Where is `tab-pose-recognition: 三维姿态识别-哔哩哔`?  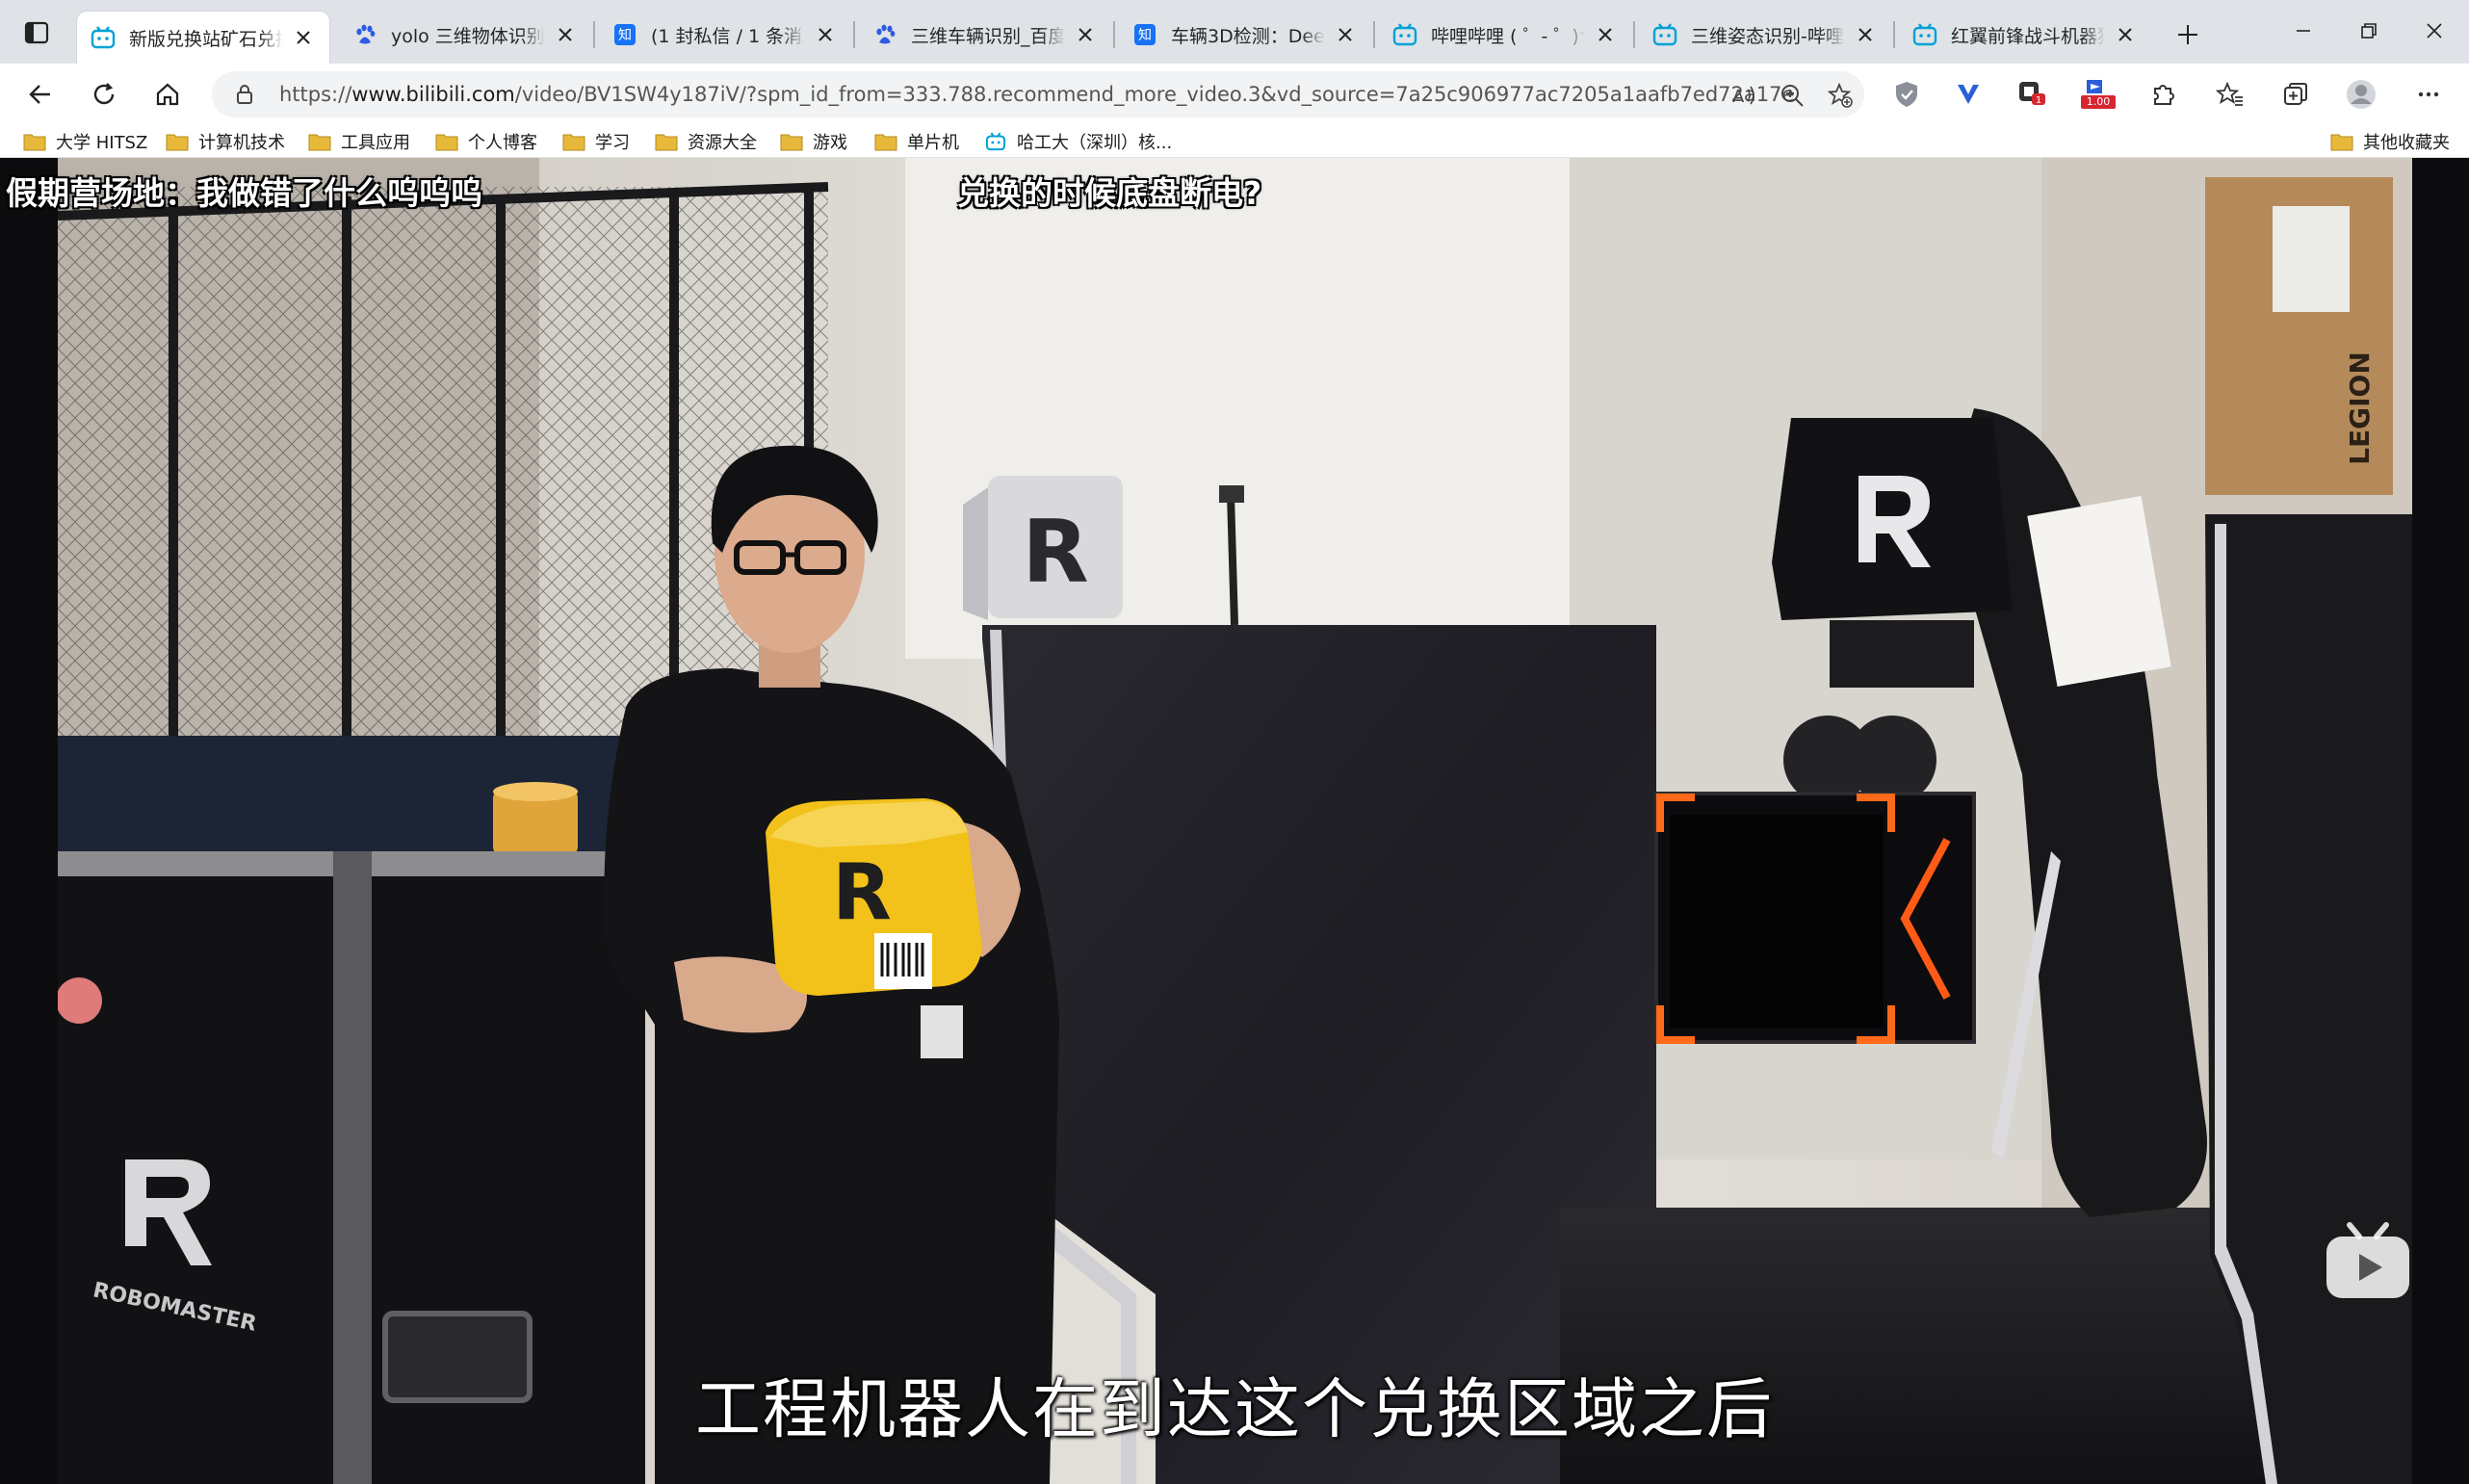 tab-pose-recognition: 三维姿态识别-哔哩哔 is located at coordinates (1765, 35).